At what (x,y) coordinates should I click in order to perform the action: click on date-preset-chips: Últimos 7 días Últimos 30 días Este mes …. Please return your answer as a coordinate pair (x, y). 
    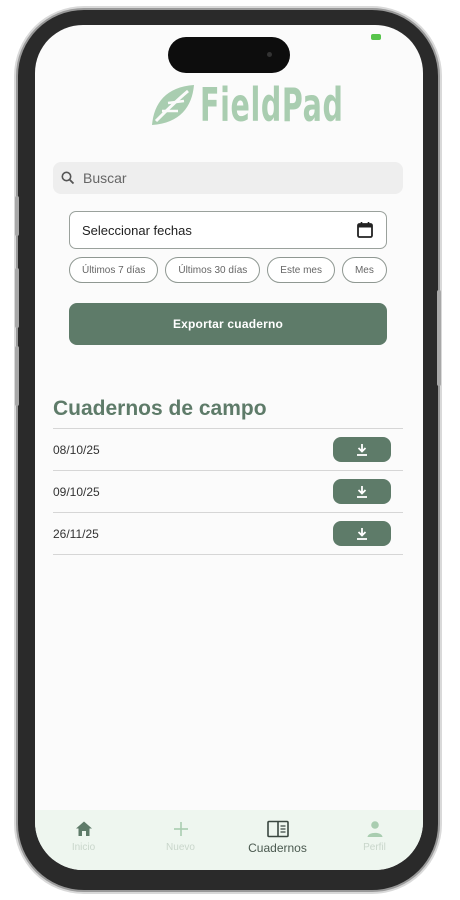
    Looking at the image, I should click on (228, 272).